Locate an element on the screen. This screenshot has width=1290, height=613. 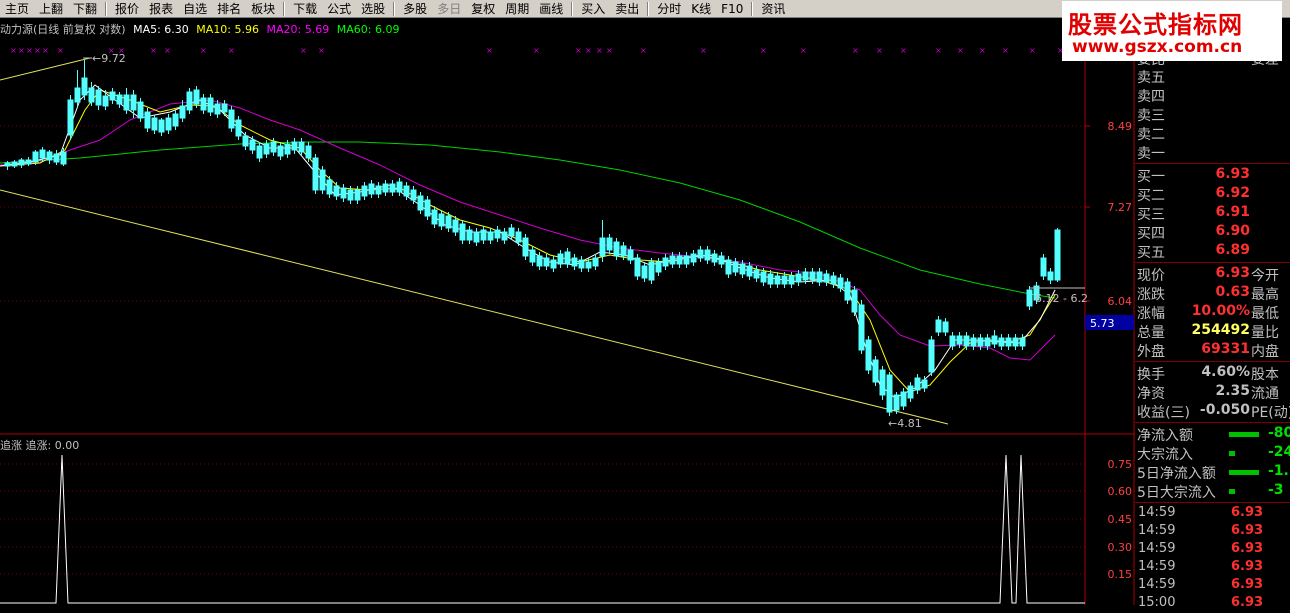
buy-row-2: 买三 6.91 is located at coordinates (1212, 213).